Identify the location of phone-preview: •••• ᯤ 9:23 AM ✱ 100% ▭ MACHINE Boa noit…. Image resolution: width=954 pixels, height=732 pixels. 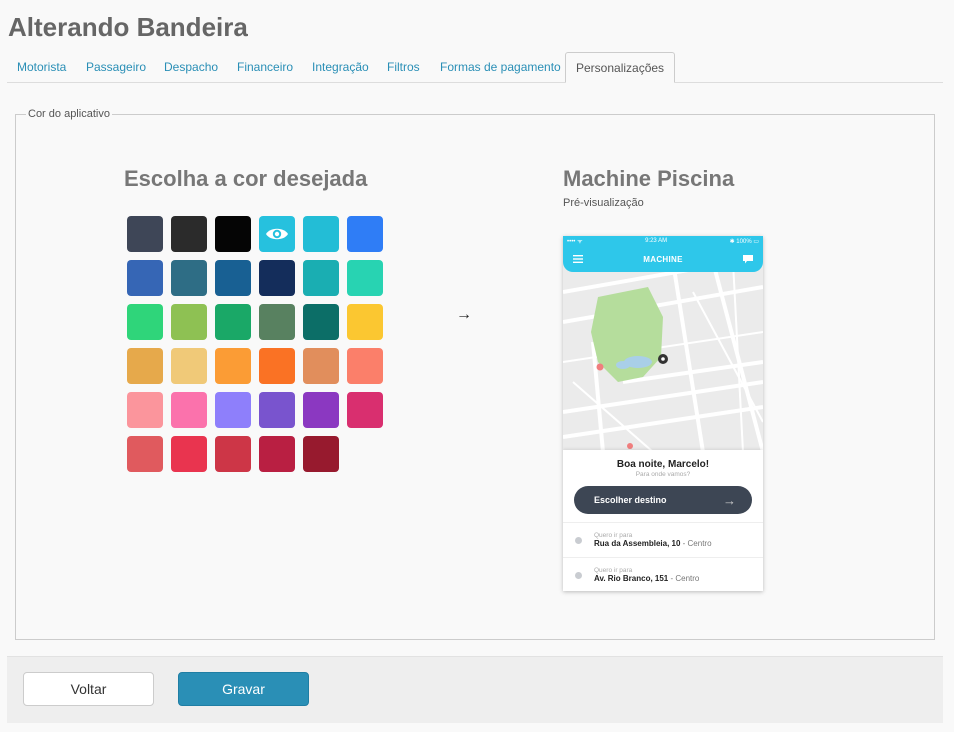
(663, 413).